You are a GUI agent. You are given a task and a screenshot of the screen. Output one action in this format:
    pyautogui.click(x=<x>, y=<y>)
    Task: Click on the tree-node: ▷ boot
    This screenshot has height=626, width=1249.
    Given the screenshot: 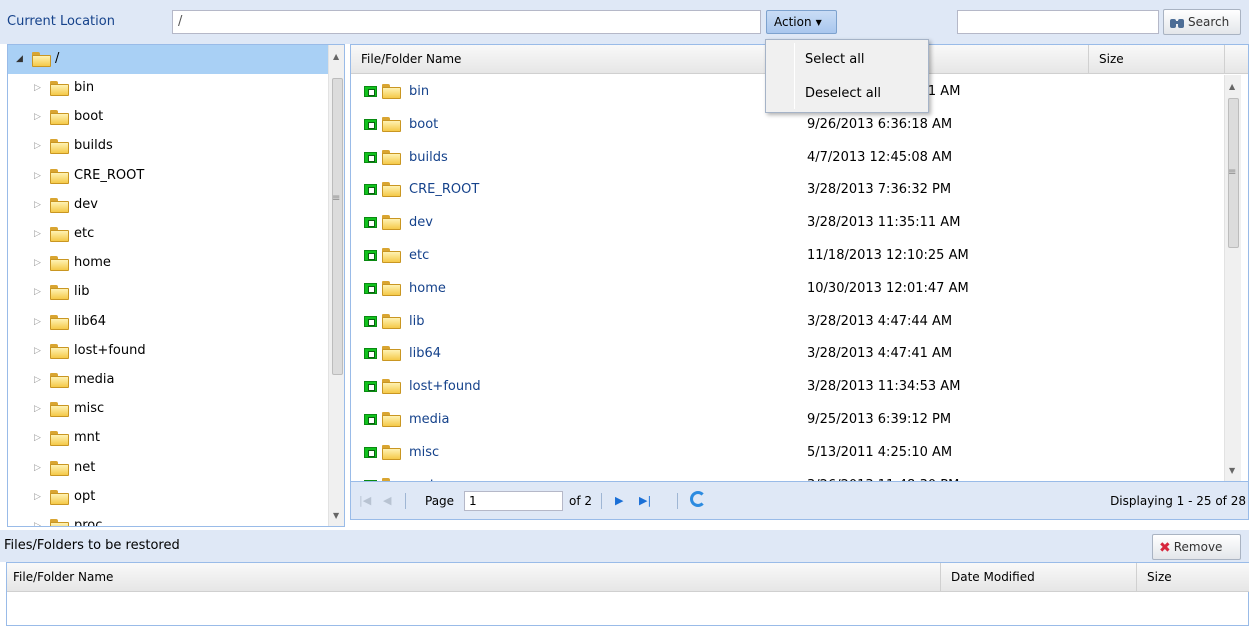 What is the action you would take?
    pyautogui.click(x=168, y=117)
    